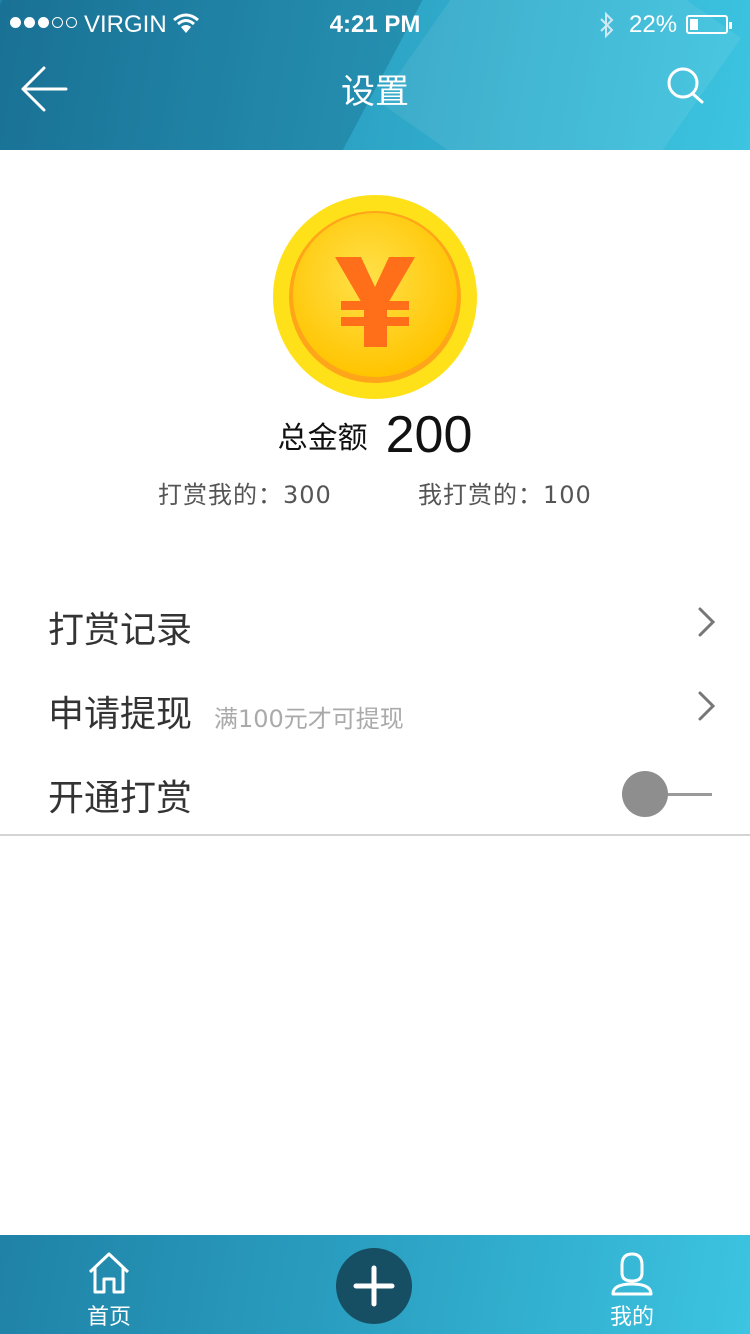 The width and height of the screenshot is (750, 1334). What do you see at coordinates (375, 297) in the screenshot?
I see `yuan-coin-icon` at bounding box center [375, 297].